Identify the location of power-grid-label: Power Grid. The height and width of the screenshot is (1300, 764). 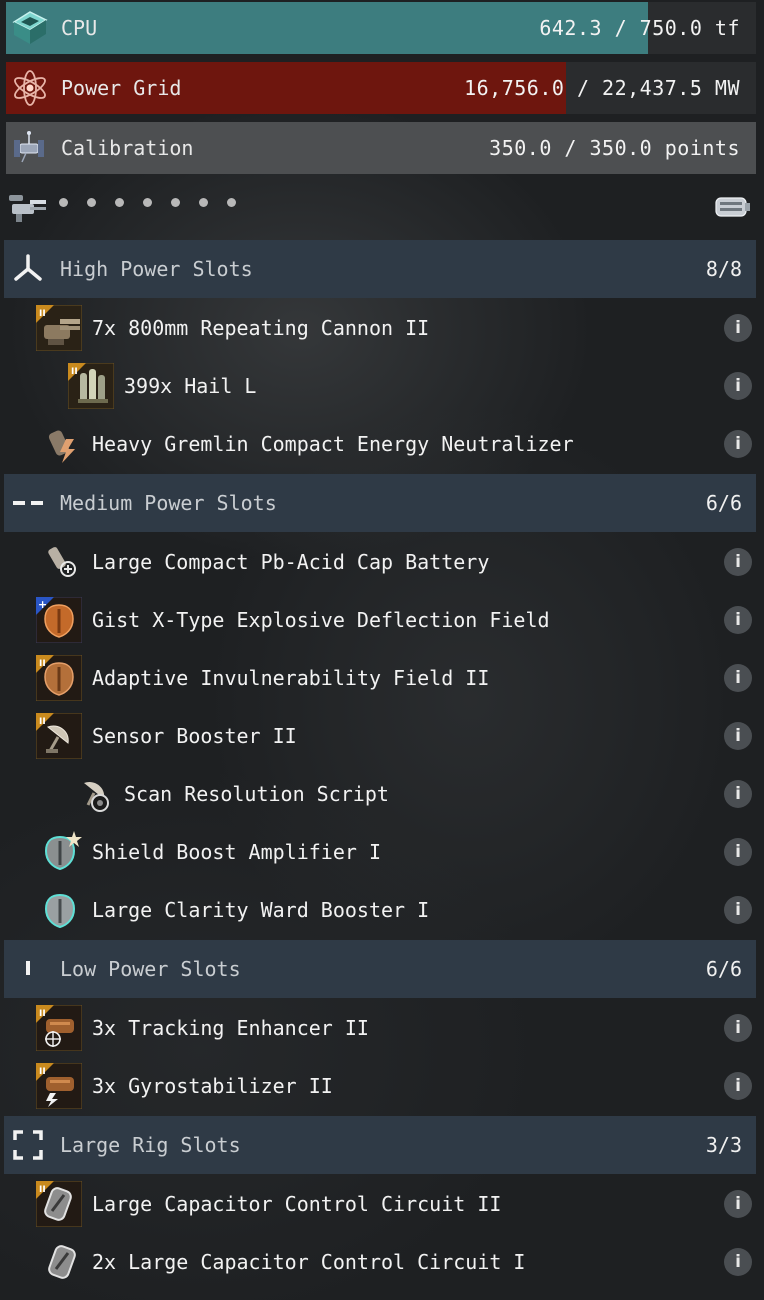
(121, 88).